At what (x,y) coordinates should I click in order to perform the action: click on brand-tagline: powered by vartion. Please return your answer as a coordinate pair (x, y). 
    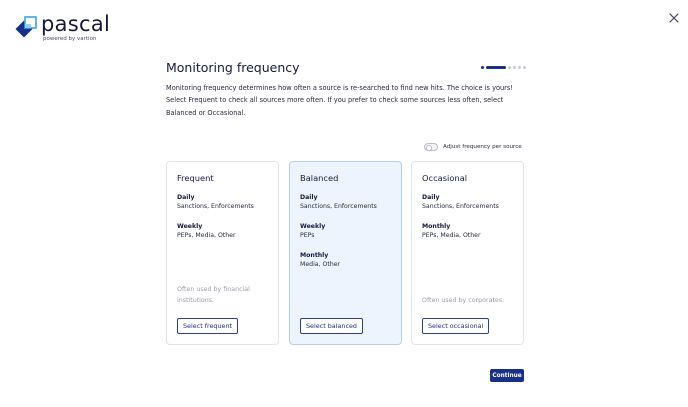
    Looking at the image, I should click on (70, 39).